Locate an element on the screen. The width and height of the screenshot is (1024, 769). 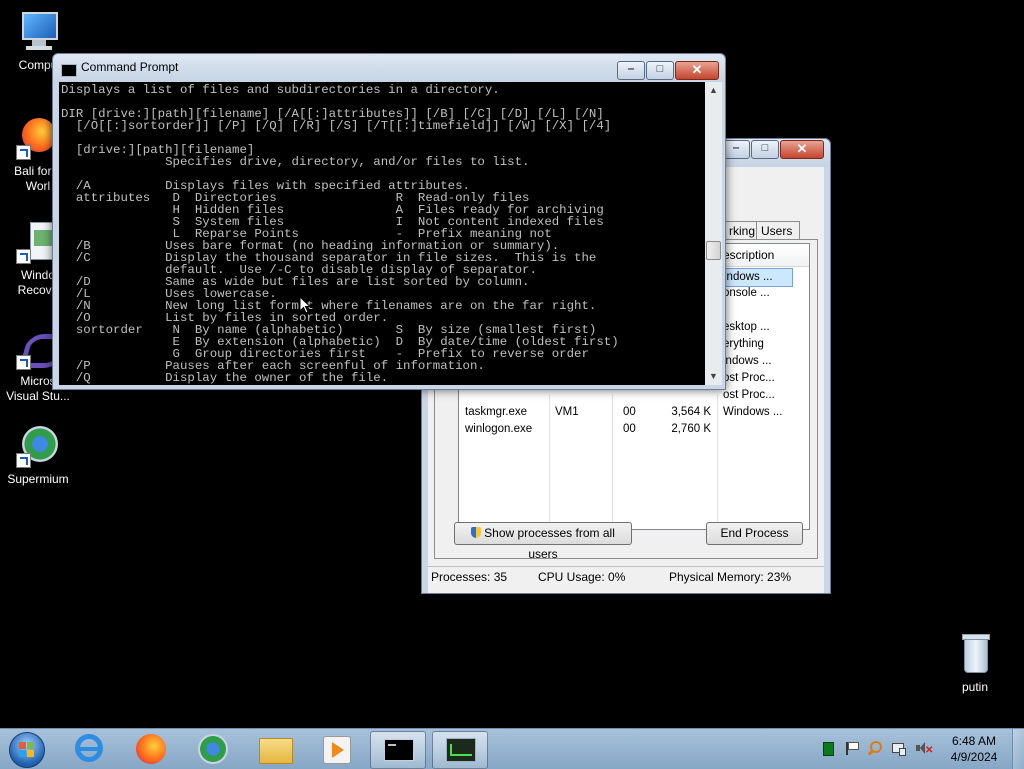
process-name: taskmgr.exe is located at coordinates (496, 412).